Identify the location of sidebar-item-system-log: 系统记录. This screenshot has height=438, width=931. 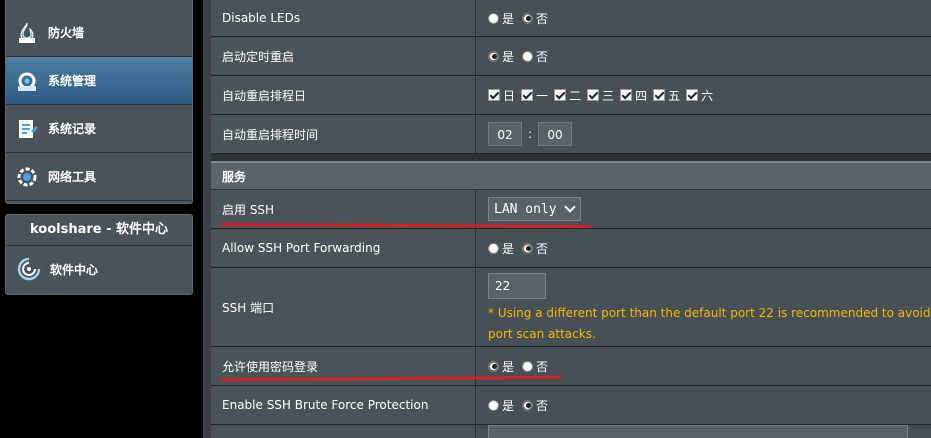
(99, 129).